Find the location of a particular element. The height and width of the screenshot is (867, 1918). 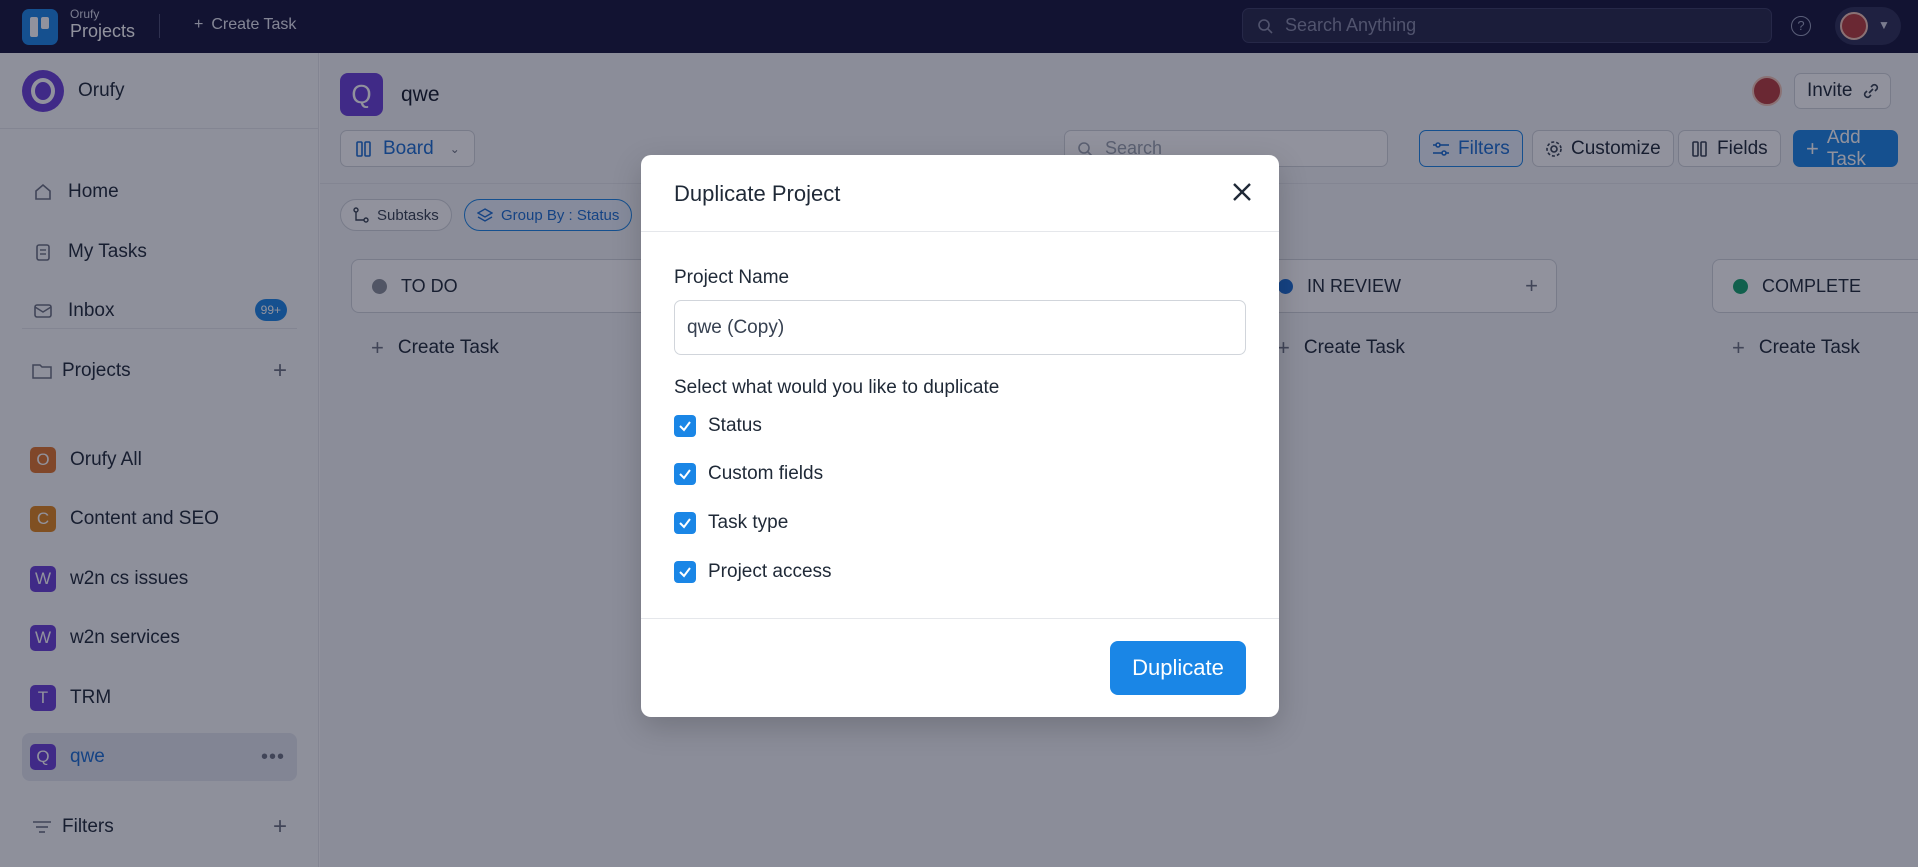

option-status: Status is located at coordinates (718, 426).